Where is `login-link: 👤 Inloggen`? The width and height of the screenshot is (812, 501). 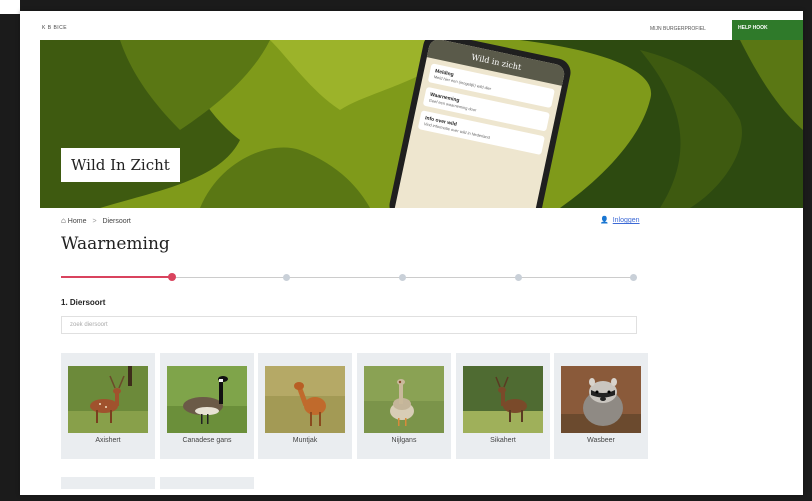
login-link: 👤 Inloggen is located at coordinates (620, 220).